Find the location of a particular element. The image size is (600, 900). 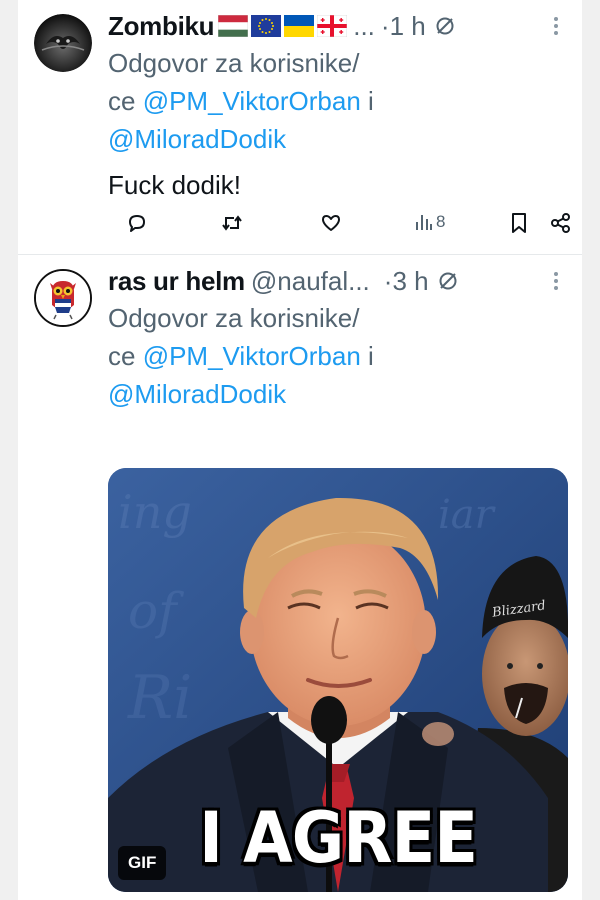

ukraine-flag-icon is located at coordinates (299, 26).